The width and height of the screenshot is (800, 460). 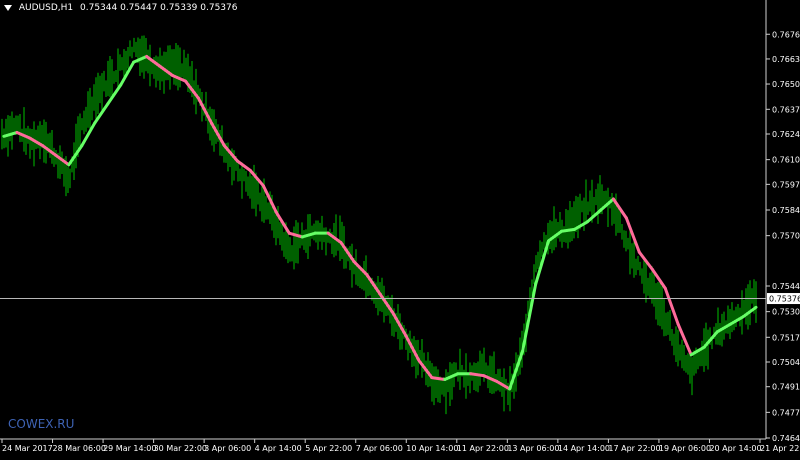 What do you see at coordinates (328, 448) in the screenshot?
I see `x-tick-label: 5 Apr 22:00` at bounding box center [328, 448].